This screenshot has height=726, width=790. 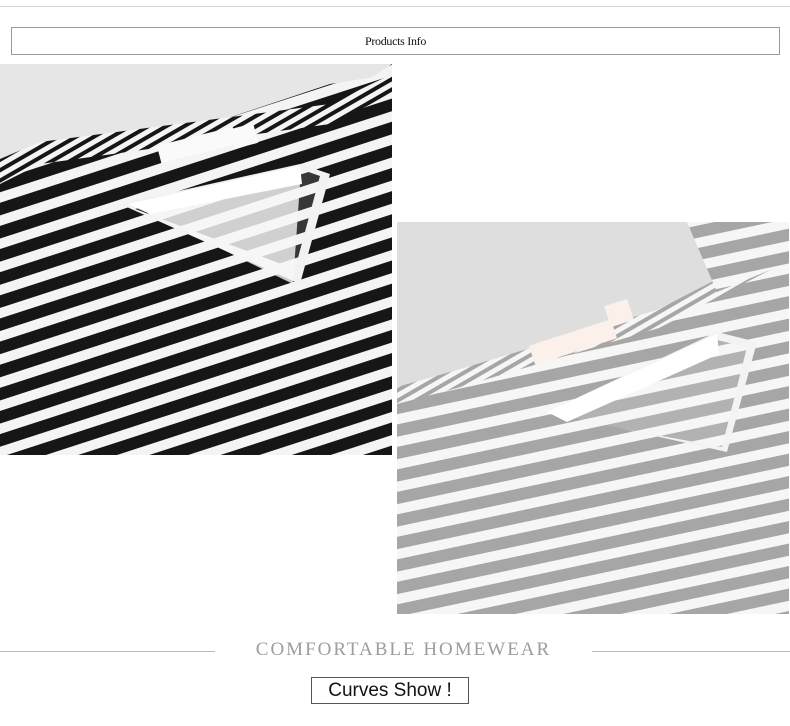 I want to click on curves-show-label: Curves Show !, so click(x=390, y=690).